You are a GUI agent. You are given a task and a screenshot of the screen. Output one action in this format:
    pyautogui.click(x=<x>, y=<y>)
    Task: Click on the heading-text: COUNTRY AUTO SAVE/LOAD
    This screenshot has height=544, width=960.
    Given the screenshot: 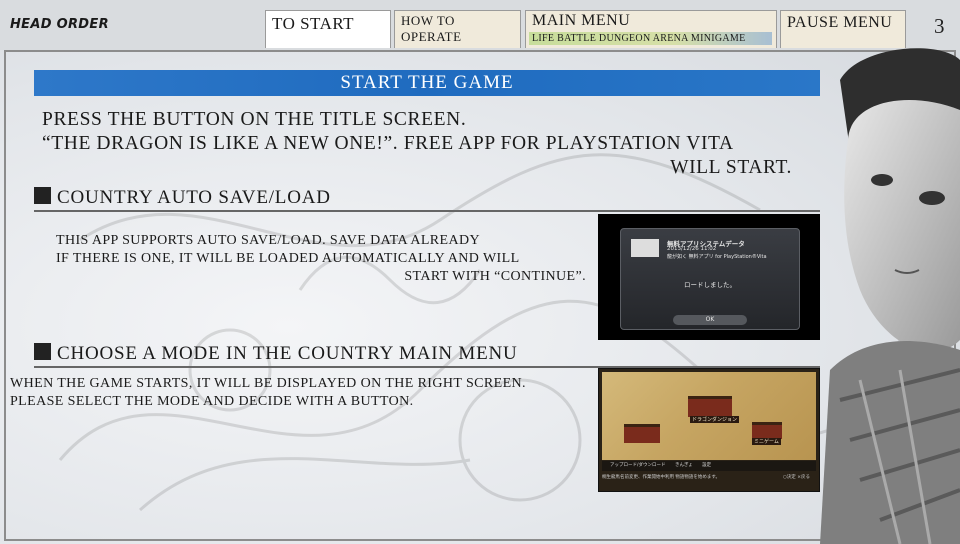 What is the action you would take?
    pyautogui.click(x=194, y=197)
    